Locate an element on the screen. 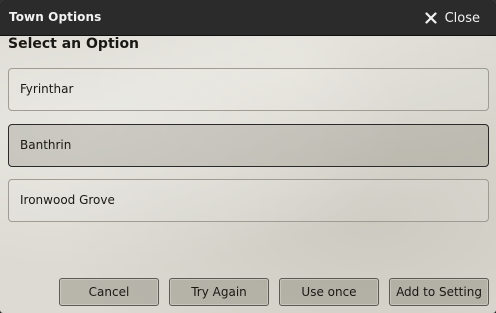 This screenshot has height=313, width=496. add-to-setting-button: Add to Setting is located at coordinates (439, 292).